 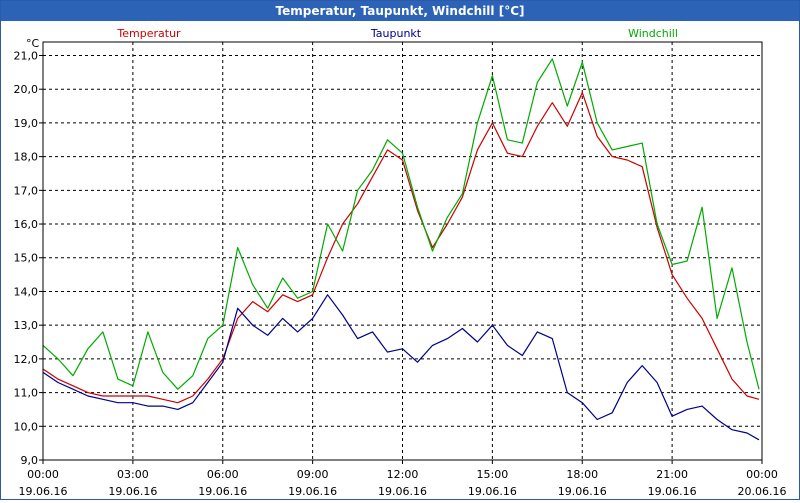 What do you see at coordinates (313, 474) in the screenshot?
I see `x-tick-time-label: 09:00` at bounding box center [313, 474].